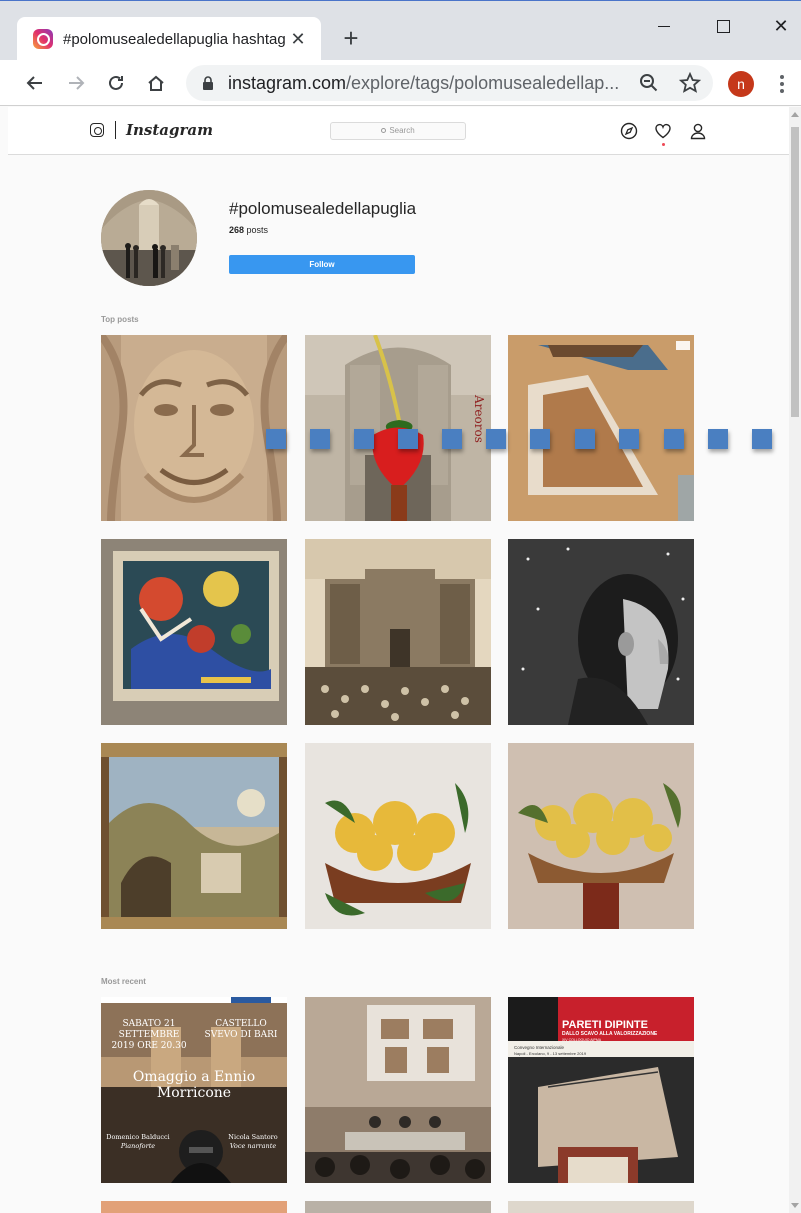 This screenshot has height=1213, width=801. Describe the element at coordinates (398, 632) in the screenshot. I see `post-castel-del-monte-engraving` at that location.